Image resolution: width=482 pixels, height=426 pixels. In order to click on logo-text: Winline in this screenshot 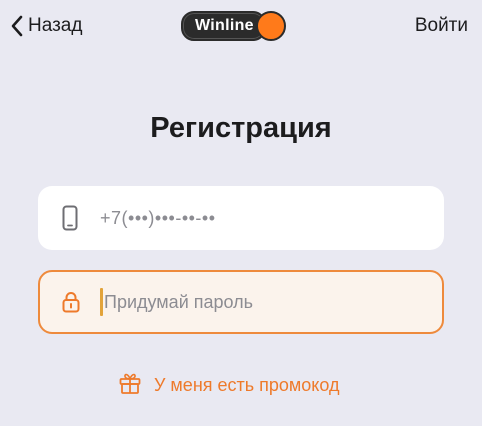, I will do `click(223, 26)`.